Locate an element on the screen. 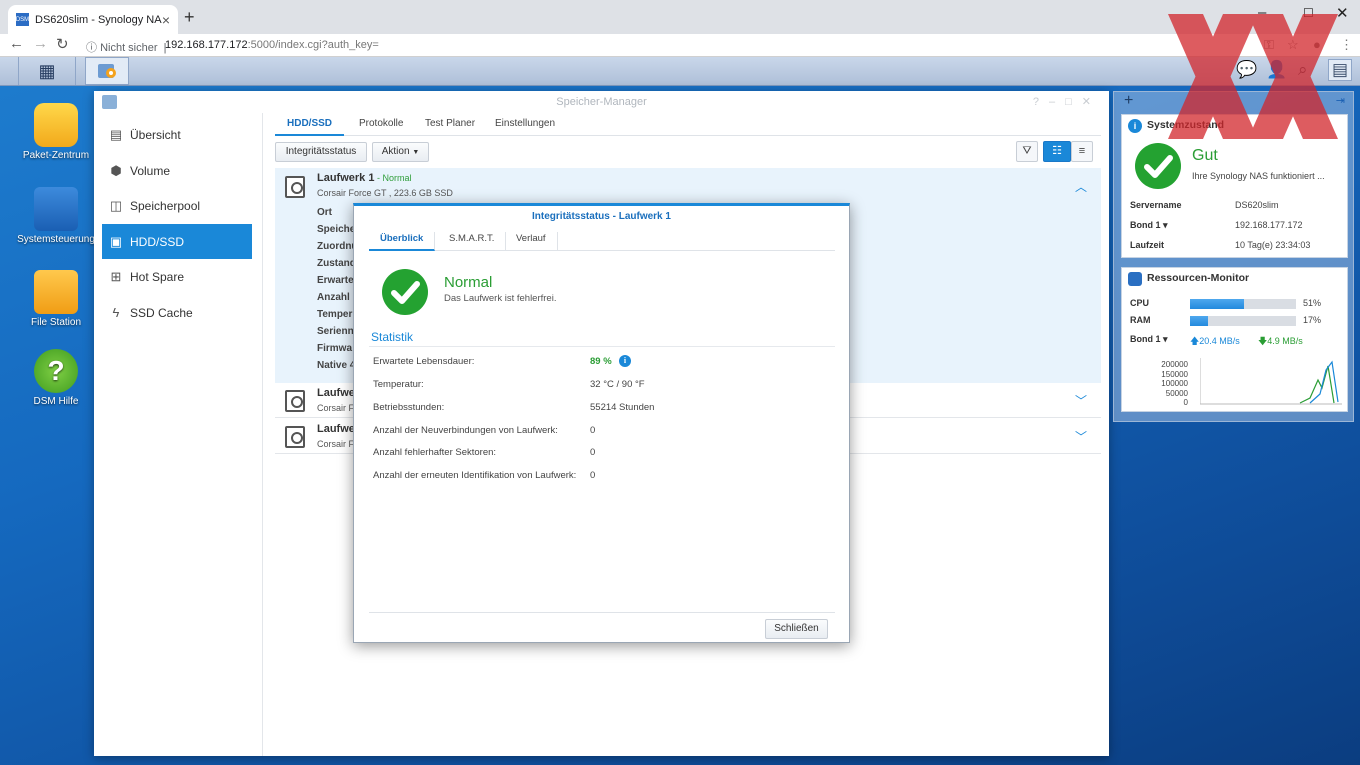 This screenshot has width=1360, height=765. drive-model: Corsair F is located at coordinates (336, 408).